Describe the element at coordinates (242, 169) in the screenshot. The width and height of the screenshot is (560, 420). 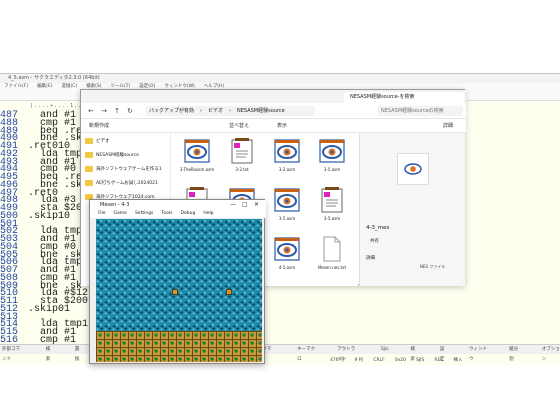
I see `file-name: 3-2.txt` at that location.